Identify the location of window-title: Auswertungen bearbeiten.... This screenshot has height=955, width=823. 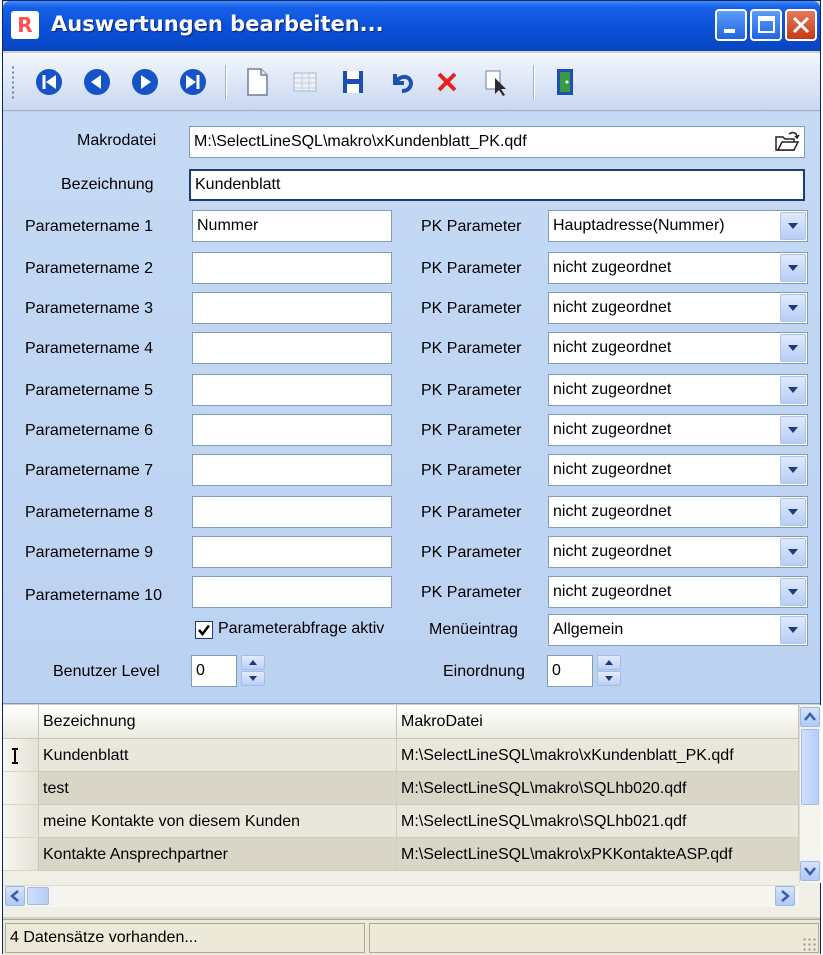
(217, 24).